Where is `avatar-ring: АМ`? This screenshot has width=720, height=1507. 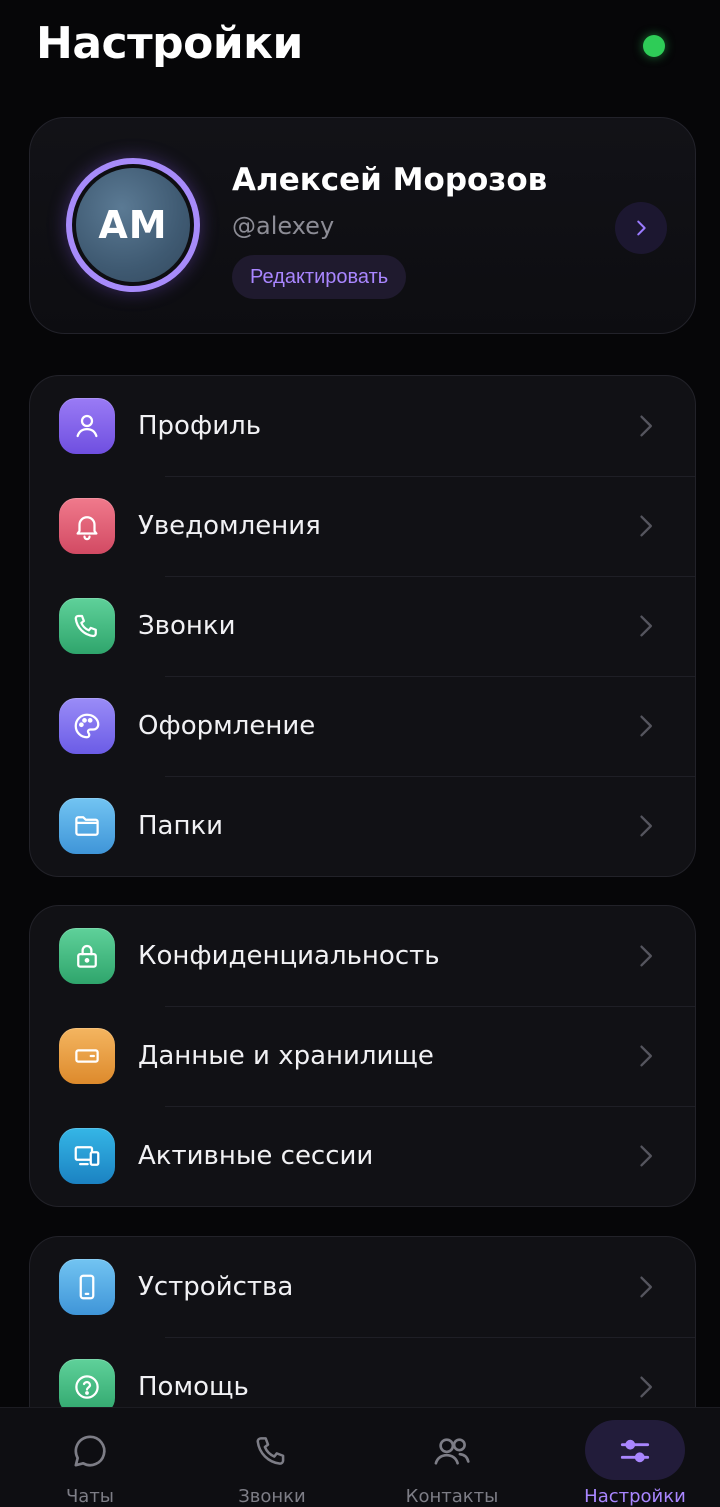 avatar-ring: АМ is located at coordinates (133, 225).